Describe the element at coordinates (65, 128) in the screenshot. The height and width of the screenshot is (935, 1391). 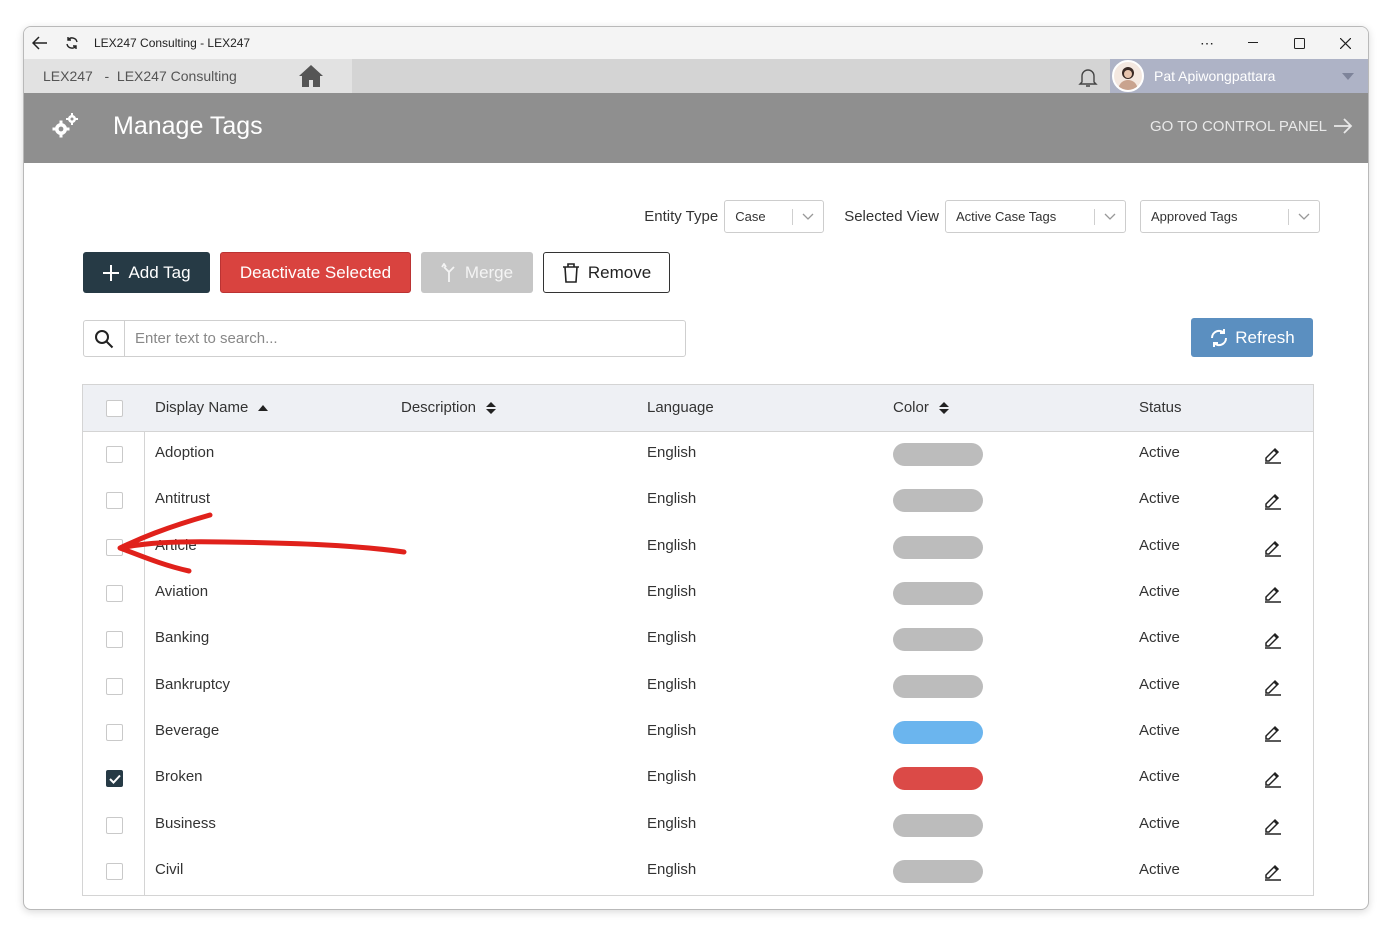
I see `gears-icon` at that location.